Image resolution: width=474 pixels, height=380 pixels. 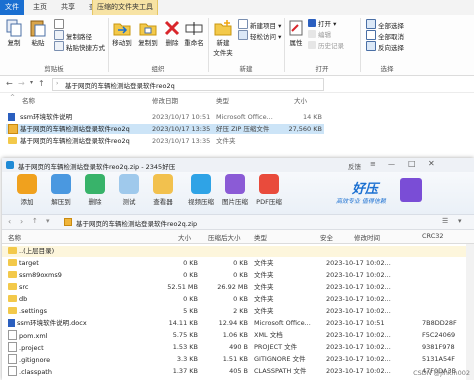 I want to click on col-modified: 修改时间, so click(x=367, y=237).